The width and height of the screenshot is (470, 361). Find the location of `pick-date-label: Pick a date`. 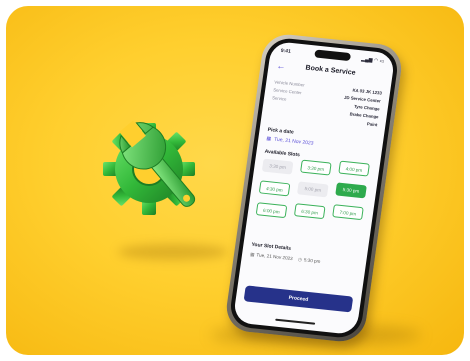

pick-date-label: Pick a date is located at coordinates (281, 131).